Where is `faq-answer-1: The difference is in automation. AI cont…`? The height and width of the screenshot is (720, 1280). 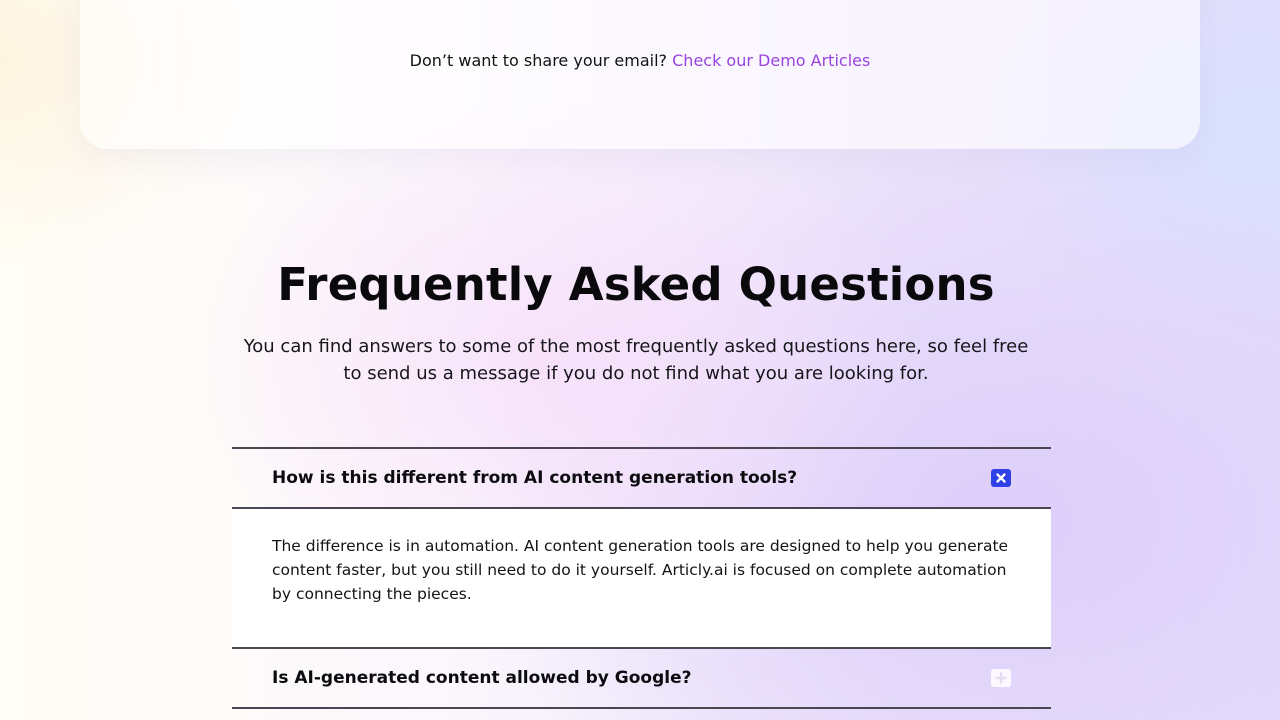 faq-answer-1: The difference is in automation. AI cont… is located at coordinates (641, 577).